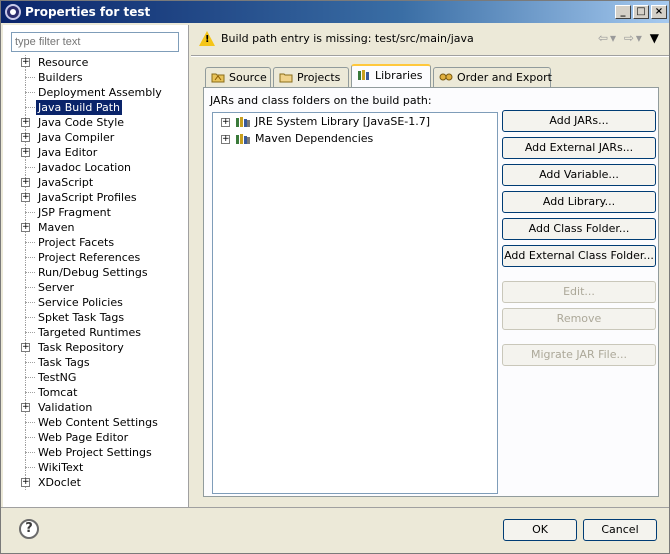 This screenshot has height=554, width=670. Describe the element at coordinates (64, 362) in the screenshot. I see `tree-item-label: Task Tags` at that location.